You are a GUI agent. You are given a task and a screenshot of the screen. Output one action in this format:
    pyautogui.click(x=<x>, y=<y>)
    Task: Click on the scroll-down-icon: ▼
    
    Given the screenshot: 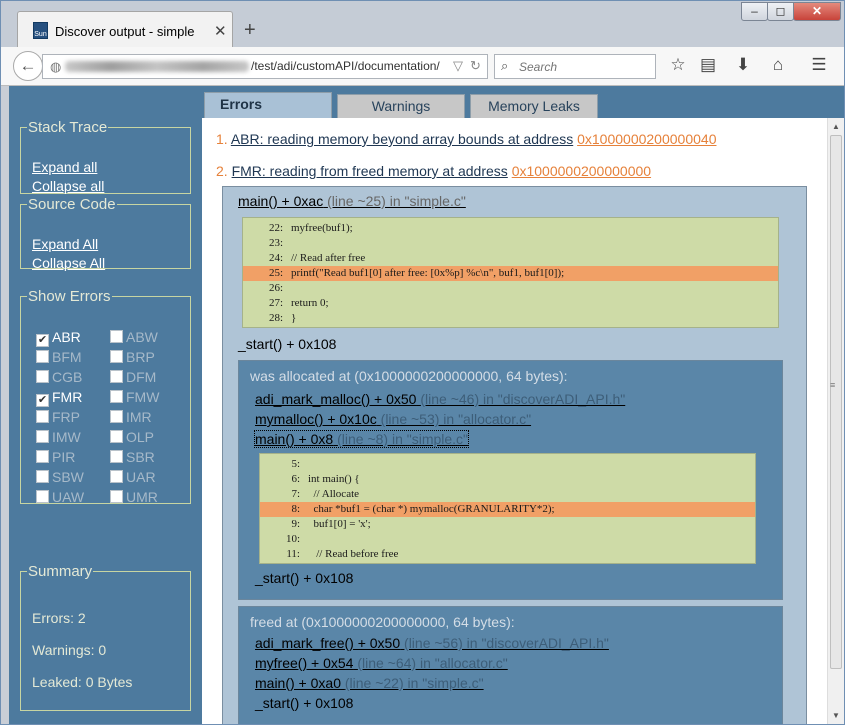 What is the action you would take?
    pyautogui.click(x=836, y=715)
    